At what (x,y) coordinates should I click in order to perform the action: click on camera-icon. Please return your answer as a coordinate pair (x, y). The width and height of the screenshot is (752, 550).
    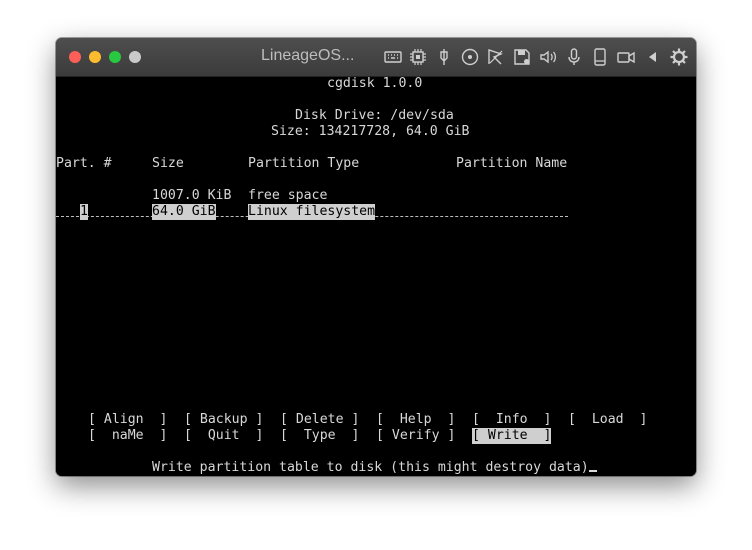
    Looking at the image, I should click on (626, 57).